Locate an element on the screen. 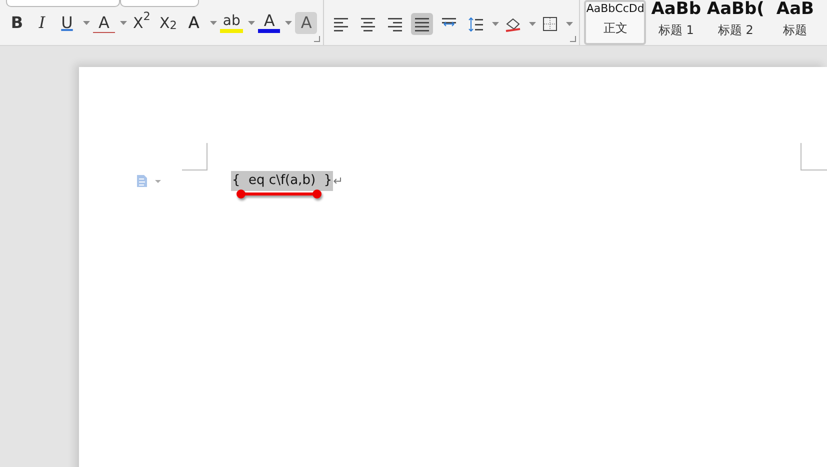 This screenshot has height=467, width=827. style-preview: AaBb is located at coordinates (676, 9).